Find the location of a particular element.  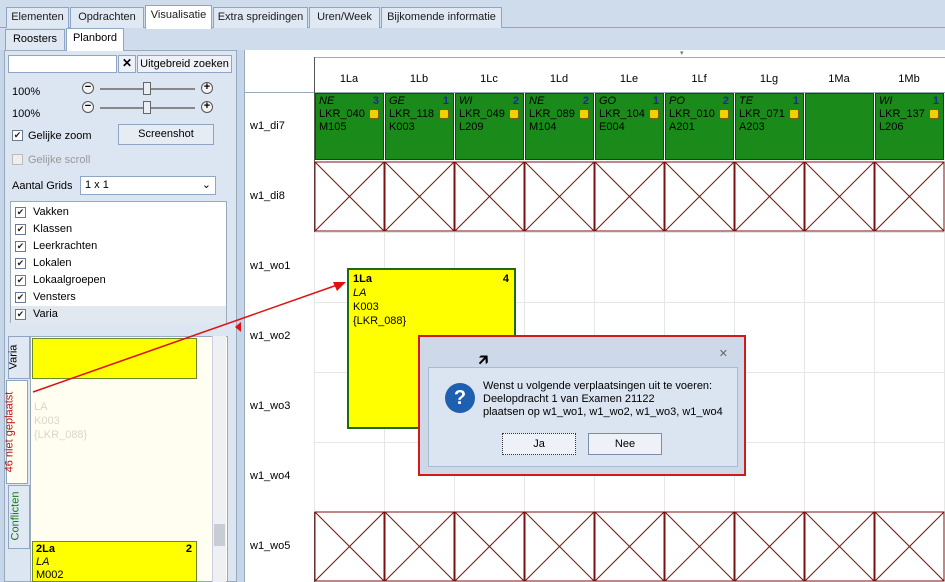

card-class: 1La is located at coordinates (362, 279).